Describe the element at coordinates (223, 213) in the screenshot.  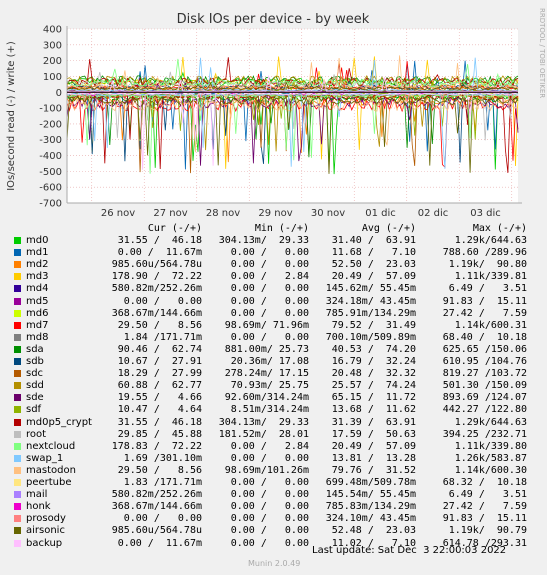
I see `x-tick-label: 28 nov` at that location.